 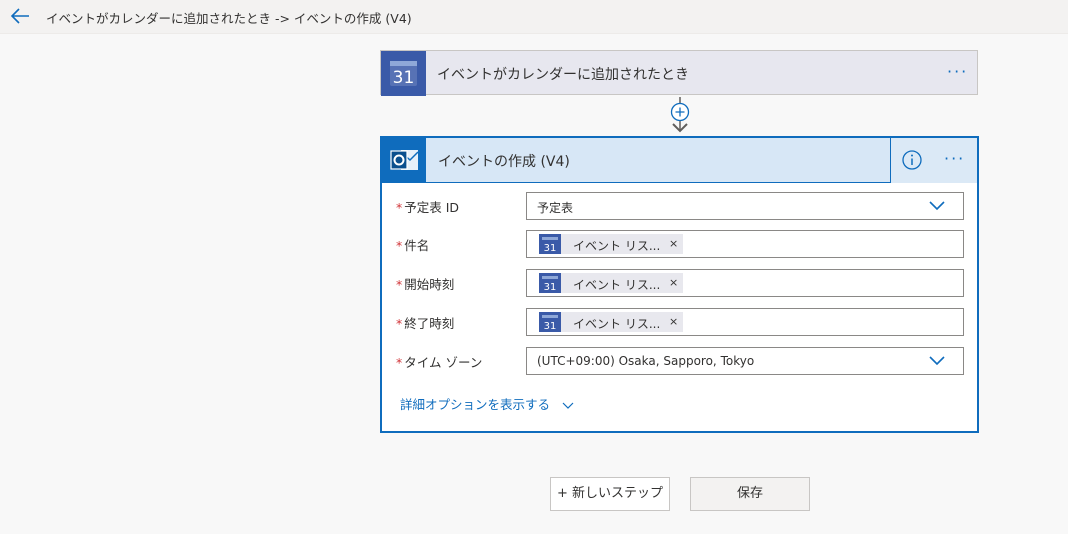 I want to click on action-header-title-area: イベントの作成 (V4), so click(x=636, y=160).